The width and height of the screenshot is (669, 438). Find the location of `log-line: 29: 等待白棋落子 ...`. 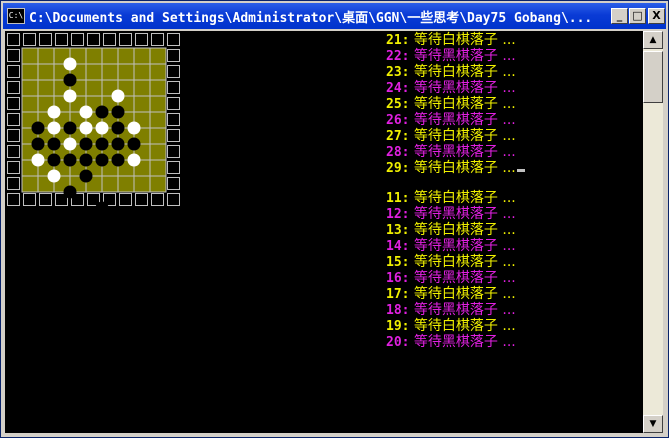

log-line: 29: 等待白棋落子 ... is located at coordinates (514, 168).